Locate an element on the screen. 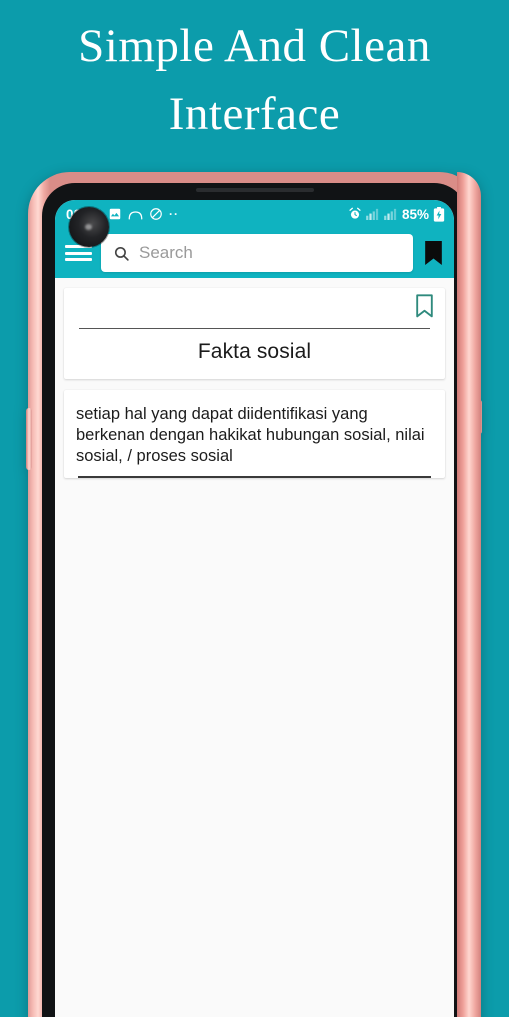 The width and height of the screenshot is (509, 1017). search-icon is located at coordinates (121, 253).